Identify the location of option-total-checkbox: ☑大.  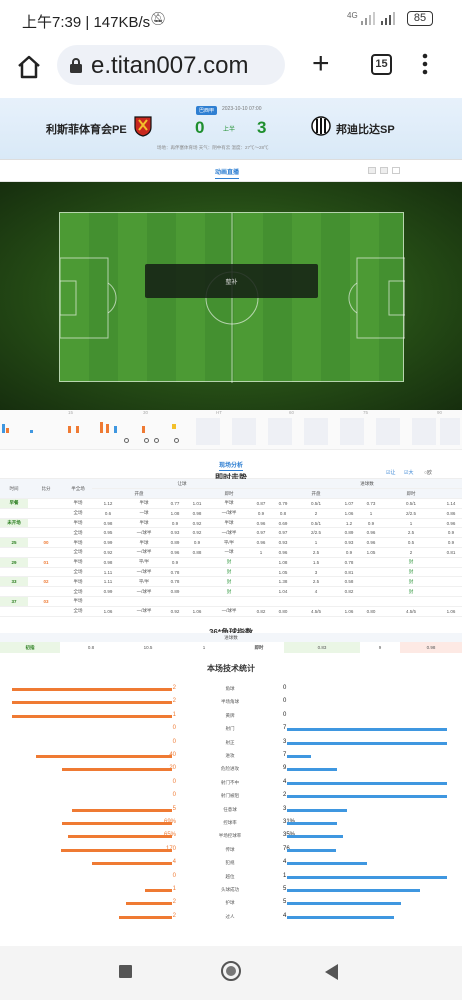
(409, 472).